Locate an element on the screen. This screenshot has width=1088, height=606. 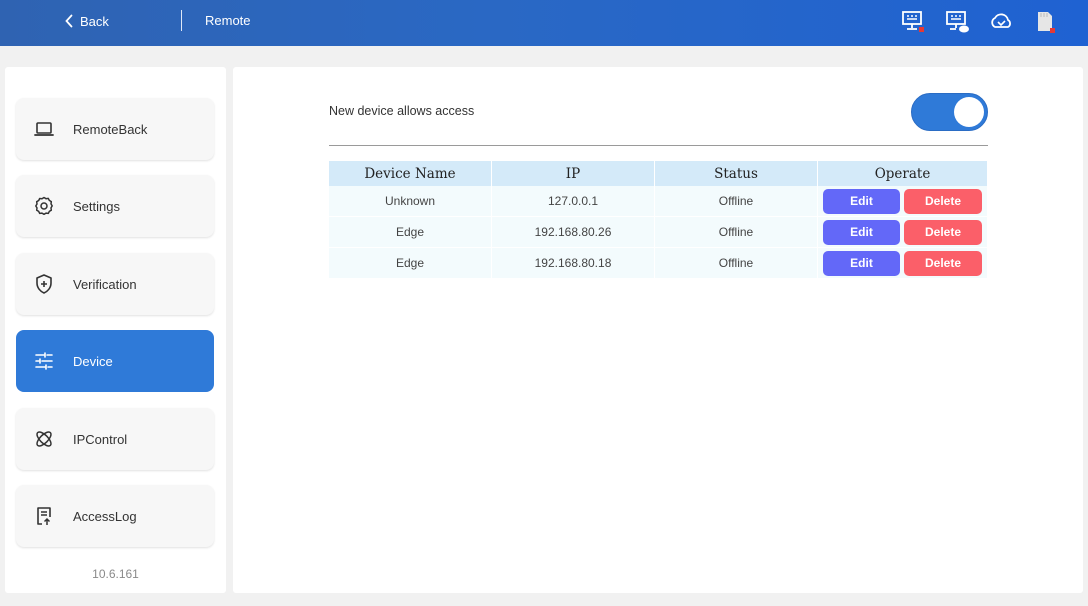
table-row: Unknown 127.0.0.1 Offline Edit Delete is located at coordinates (658, 201).